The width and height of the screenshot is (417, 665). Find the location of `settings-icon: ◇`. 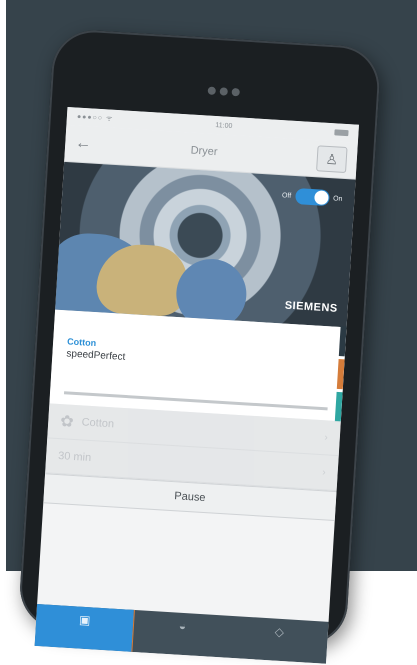

settings-icon: ◇ is located at coordinates (279, 632).